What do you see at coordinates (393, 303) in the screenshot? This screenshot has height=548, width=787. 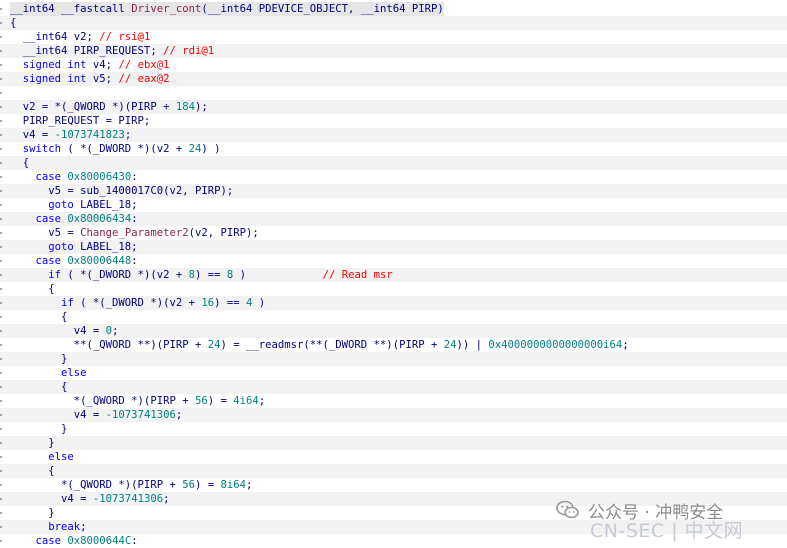 I see `code-line: if ( *(_DWORD *)(v2 + 16) == 4 )` at bounding box center [393, 303].